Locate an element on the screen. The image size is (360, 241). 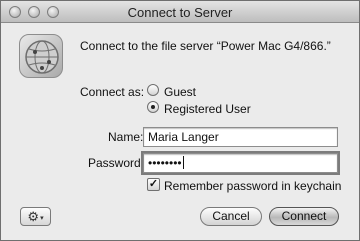
title-bar: Connect to Server is located at coordinates (180, 12).